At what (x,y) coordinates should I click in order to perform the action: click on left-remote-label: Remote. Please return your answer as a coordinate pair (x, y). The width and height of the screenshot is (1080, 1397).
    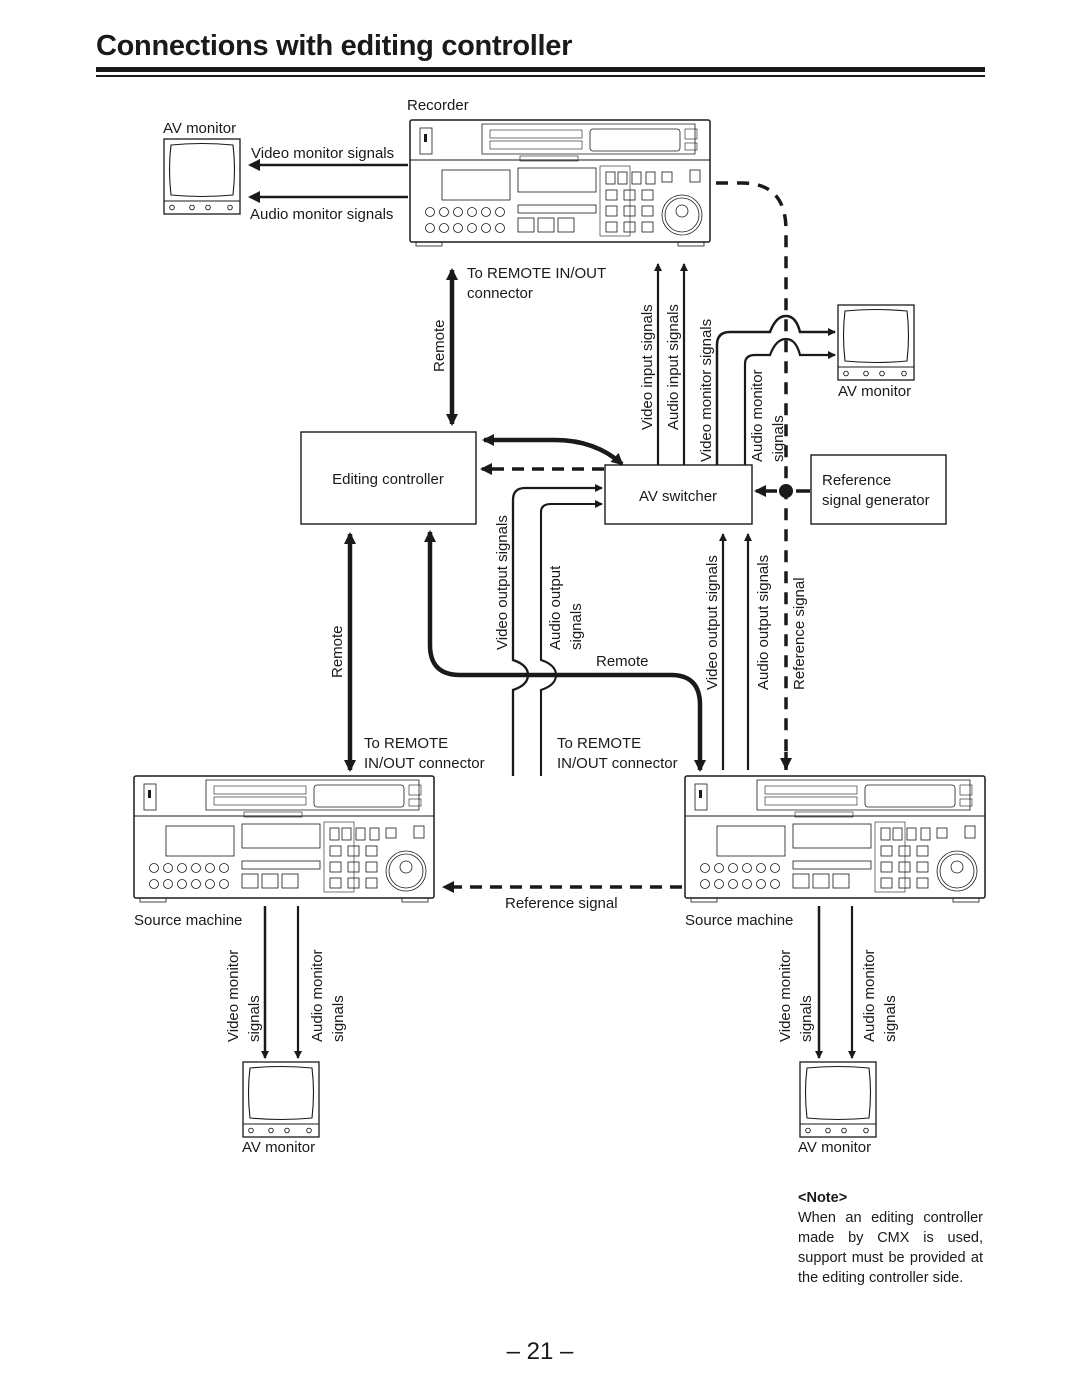
    Looking at the image, I should click on (337, 651).